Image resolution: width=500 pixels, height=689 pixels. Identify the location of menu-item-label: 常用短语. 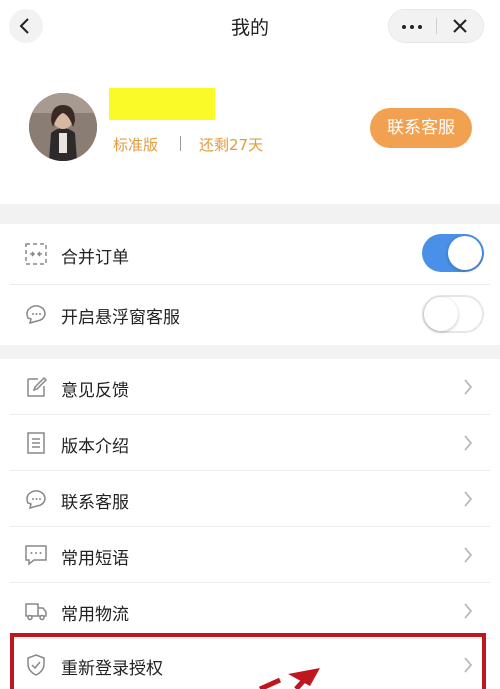
(95, 559).